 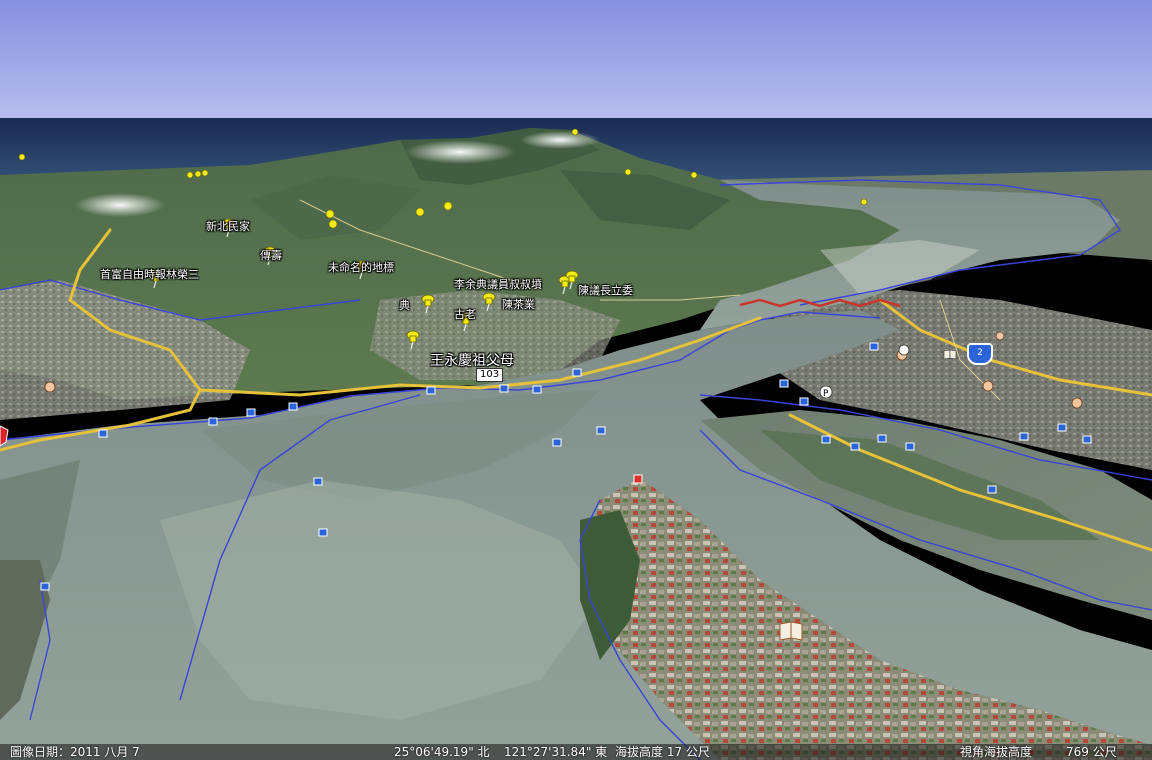 What do you see at coordinates (75, 752) in the screenshot?
I see `imagery-date: 圖像日期：2011 八月 7` at bounding box center [75, 752].